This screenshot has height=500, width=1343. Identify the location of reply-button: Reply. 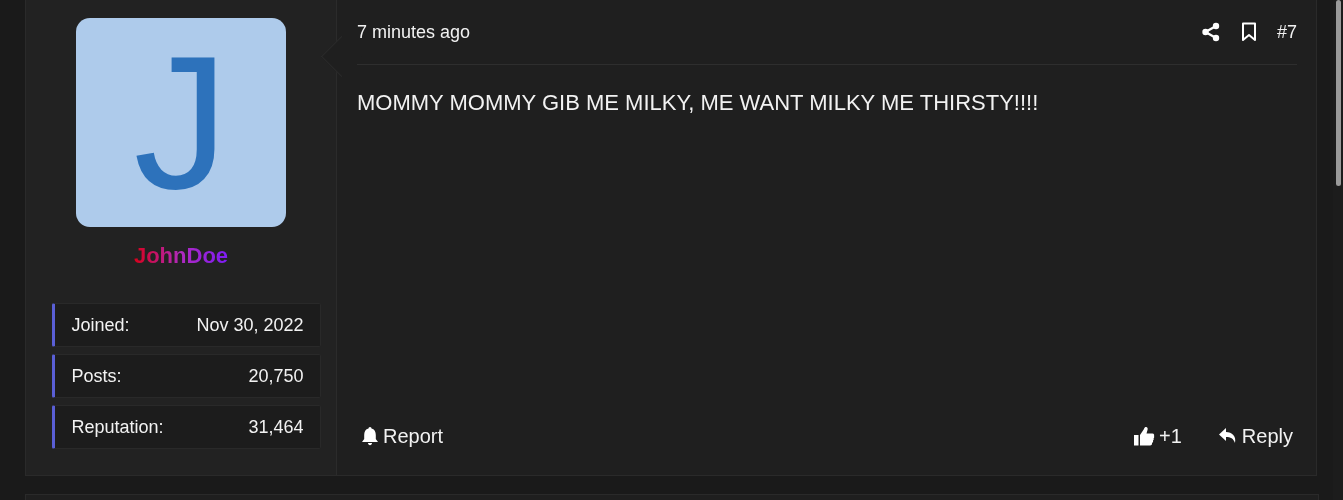
(1255, 436).